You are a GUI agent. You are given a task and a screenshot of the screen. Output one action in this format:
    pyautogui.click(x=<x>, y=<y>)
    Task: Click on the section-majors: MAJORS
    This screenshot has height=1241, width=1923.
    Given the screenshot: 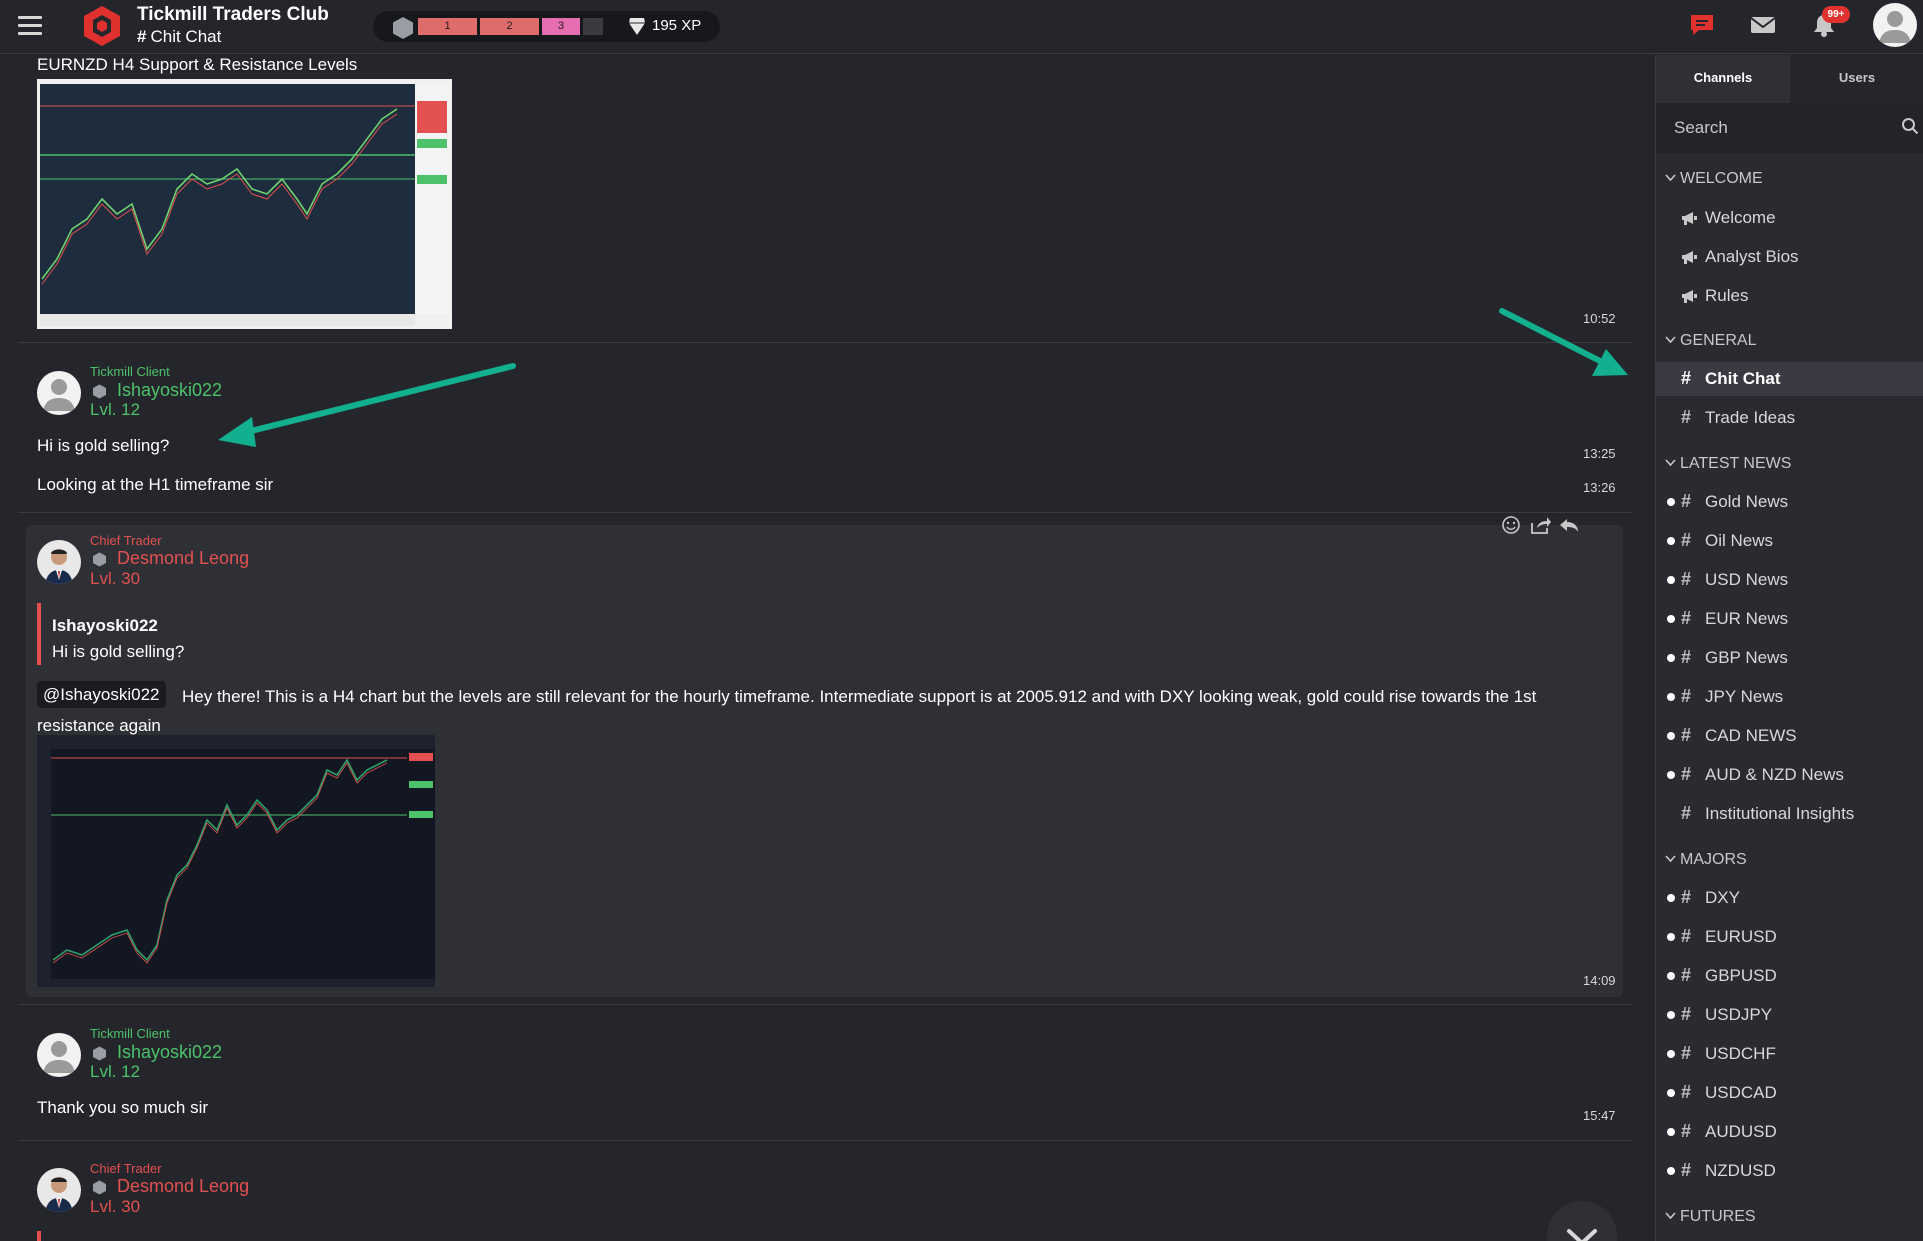 What is the action you would take?
    pyautogui.click(x=1789, y=860)
    